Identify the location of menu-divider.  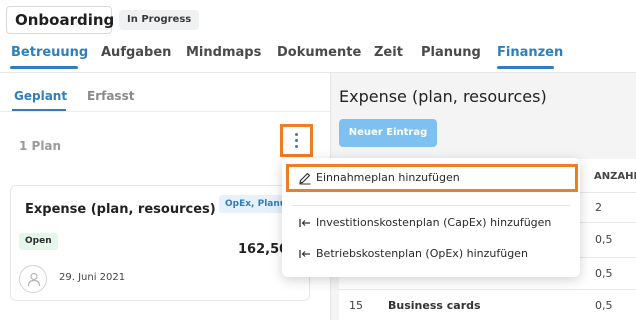
(431, 205).